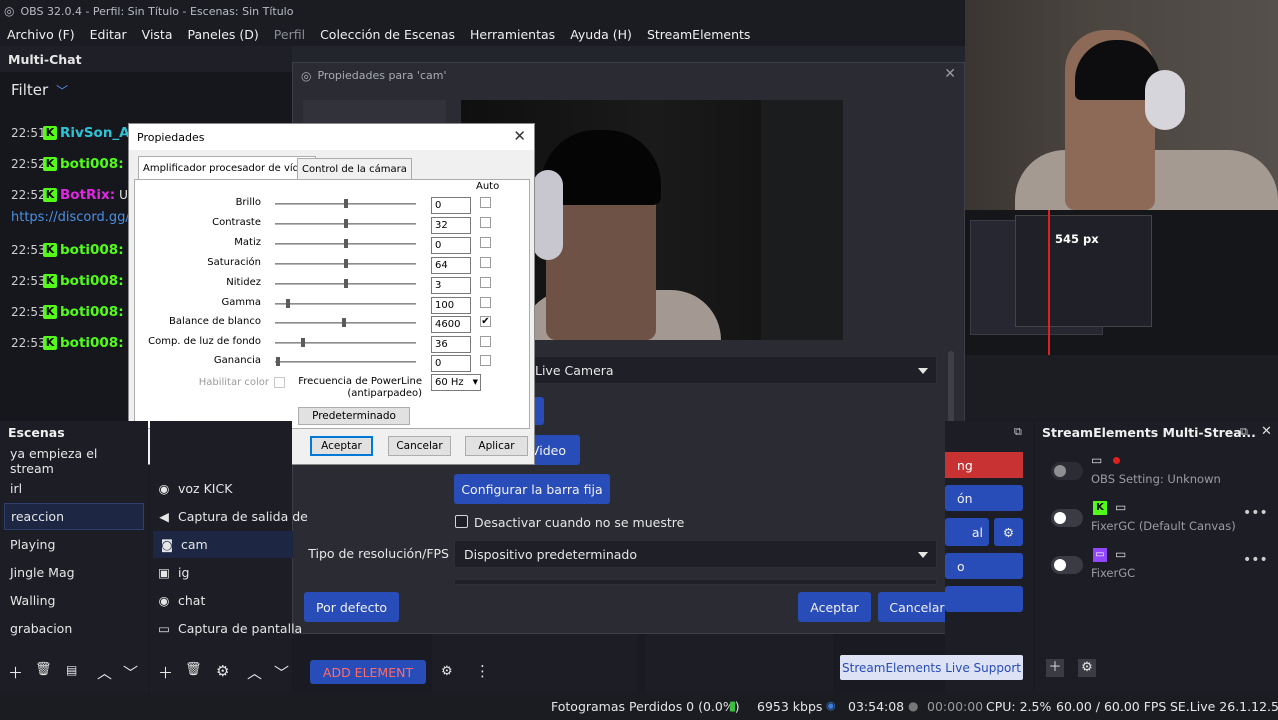 Image resolution: width=1278 pixels, height=720 pixels. Describe the element at coordinates (482, 671) in the screenshot. I see `mixer-menu-icon: ⋮` at that location.